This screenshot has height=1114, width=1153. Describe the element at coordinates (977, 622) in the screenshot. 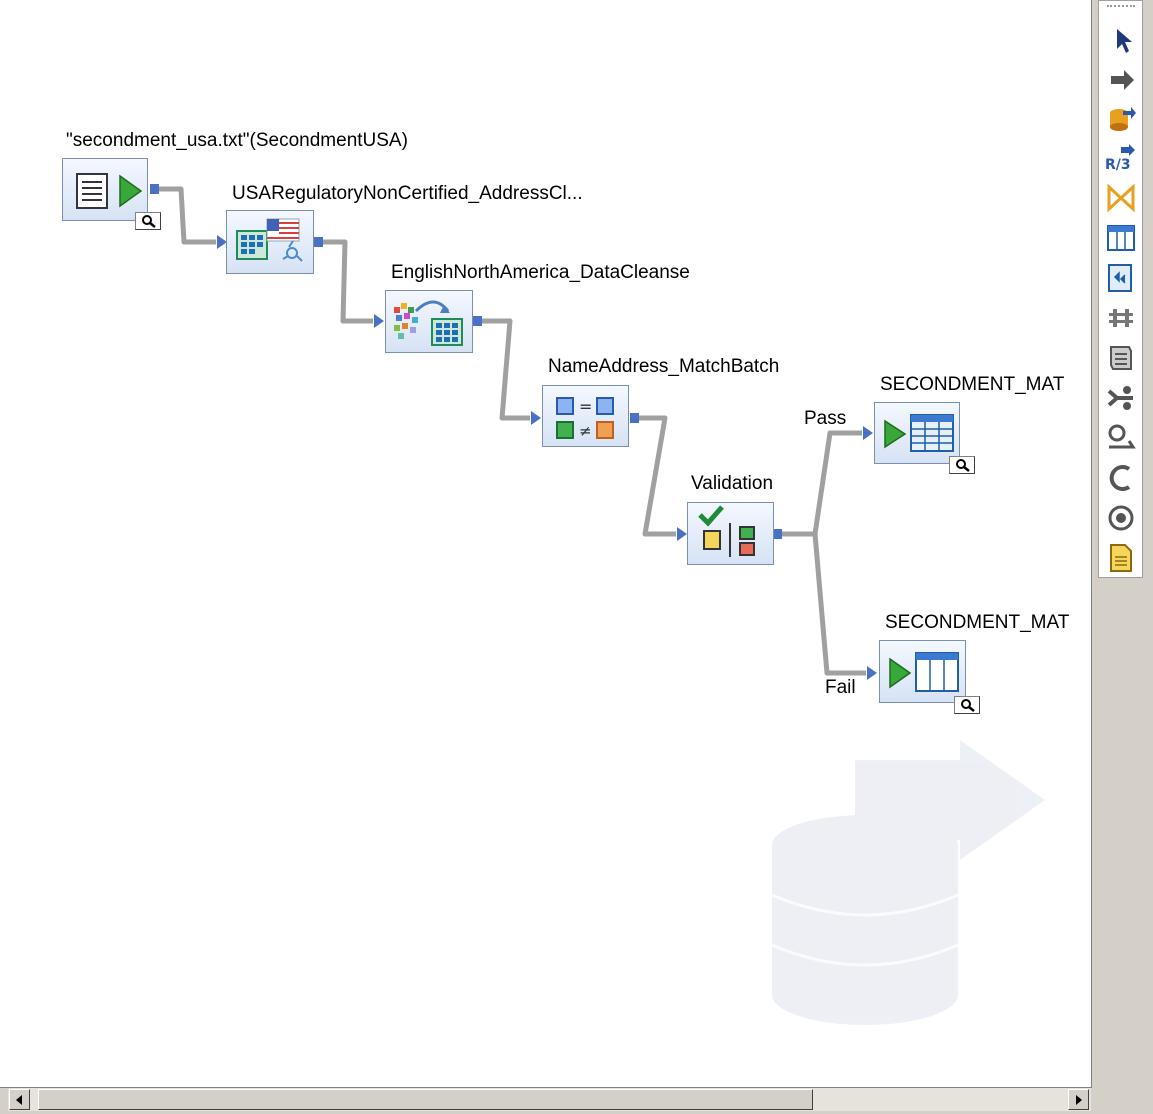

I see `target-fail-label: SECONDMENT_MAT` at that location.